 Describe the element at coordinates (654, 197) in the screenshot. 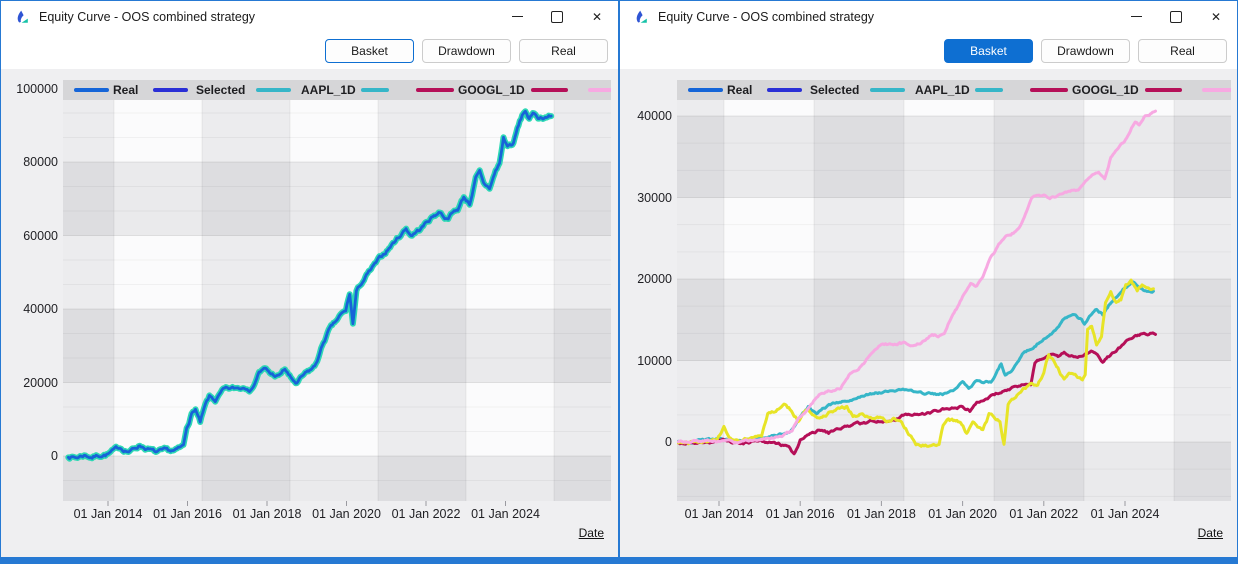

I see `y-axis-tick-label: 30000` at that location.